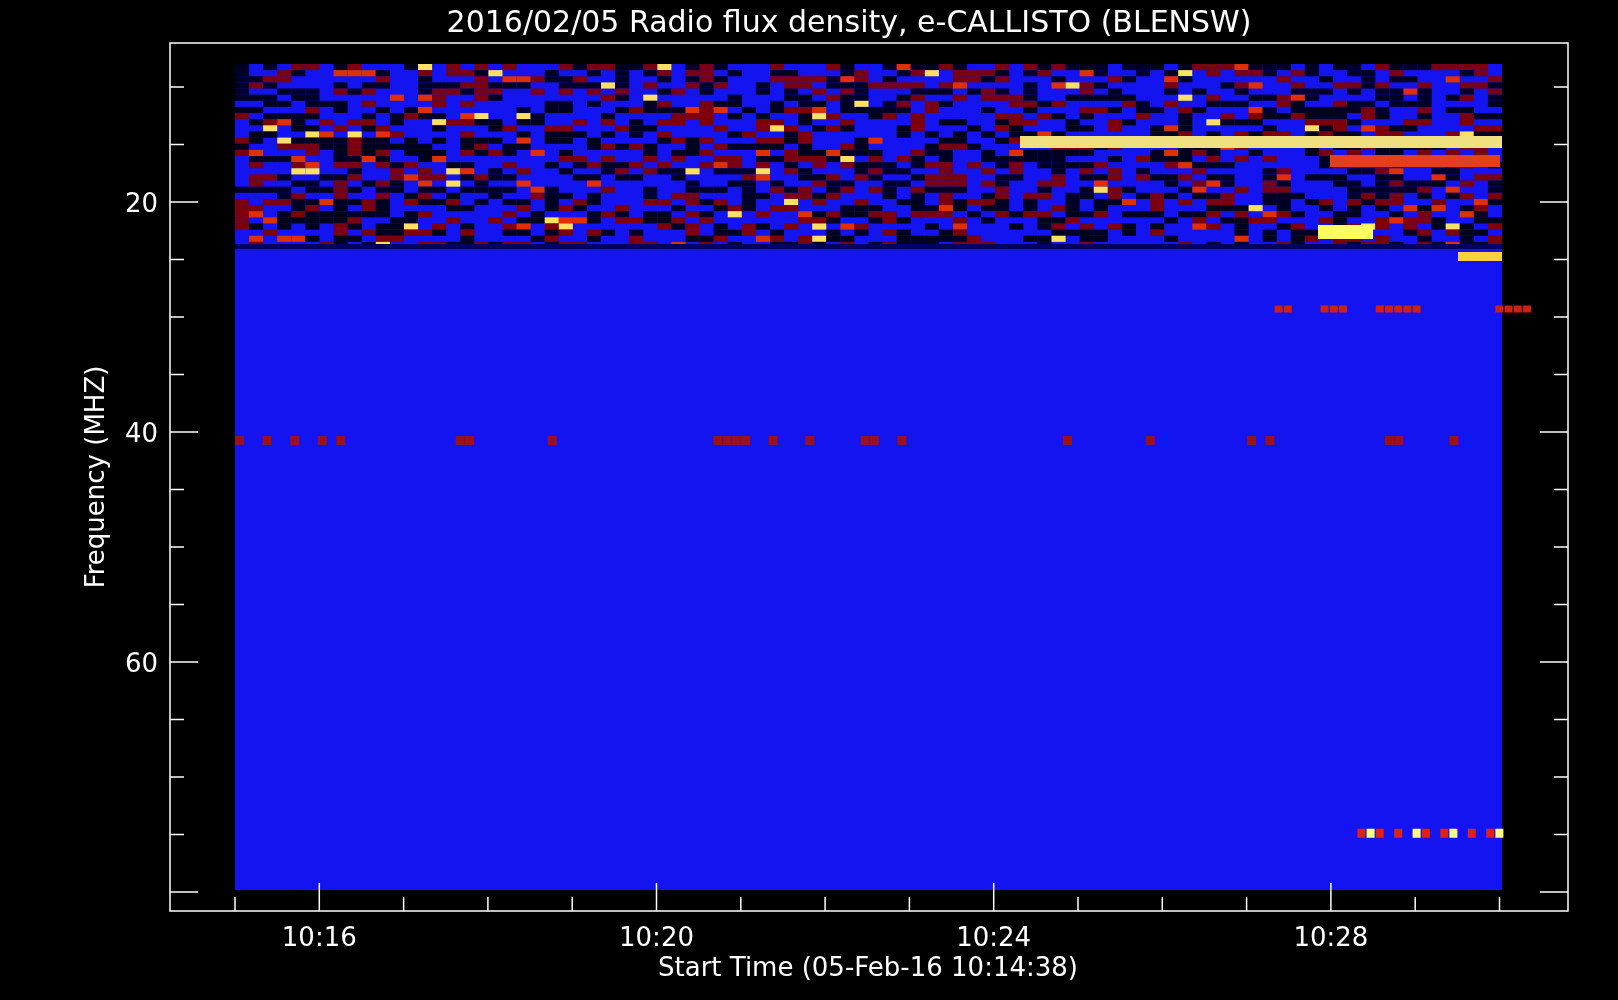 Image resolution: width=1618 pixels, height=1000 pixels. I want to click on y-axis-label: Frequency (MHZ), so click(95, 477).